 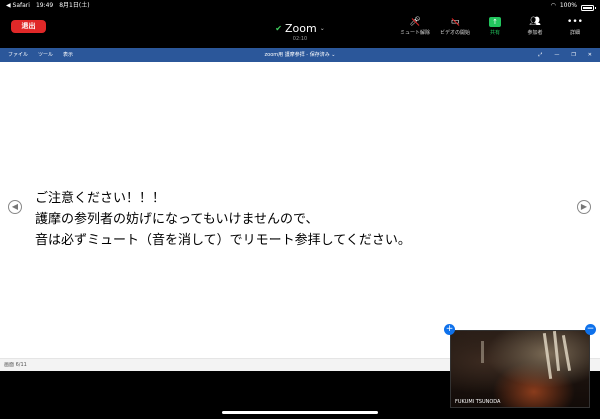 I want to click on video-expand-button: +, so click(x=449, y=329).